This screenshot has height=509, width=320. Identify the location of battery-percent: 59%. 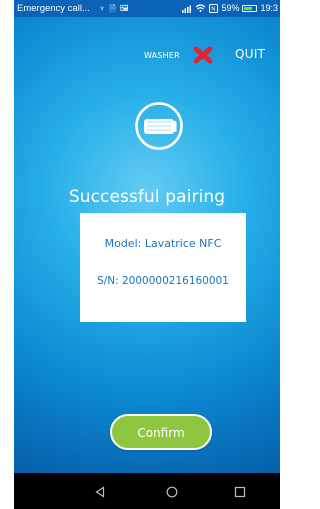
(230, 8).